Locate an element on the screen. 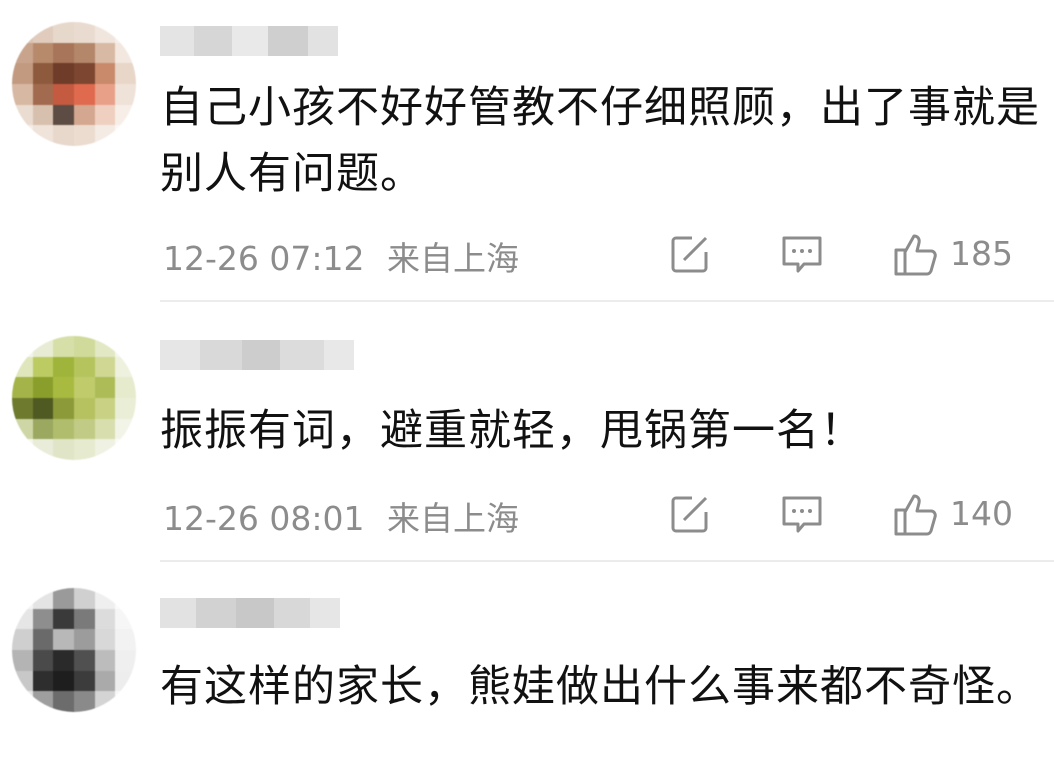 This screenshot has height=765, width=1054. like-count: 185 is located at coordinates (981, 253).